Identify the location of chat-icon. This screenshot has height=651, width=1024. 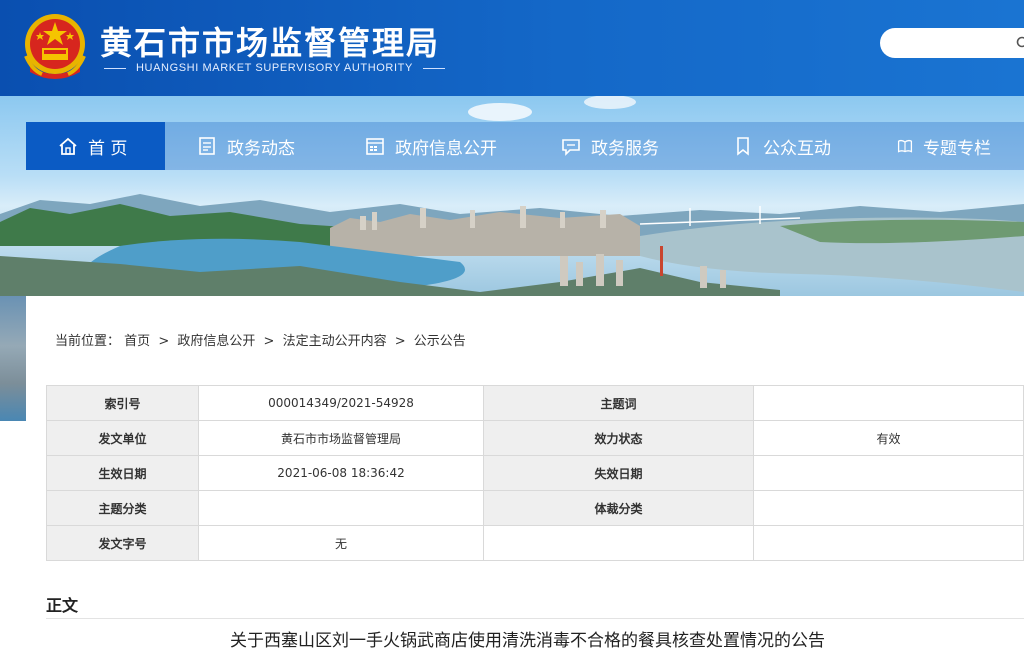
(571, 147).